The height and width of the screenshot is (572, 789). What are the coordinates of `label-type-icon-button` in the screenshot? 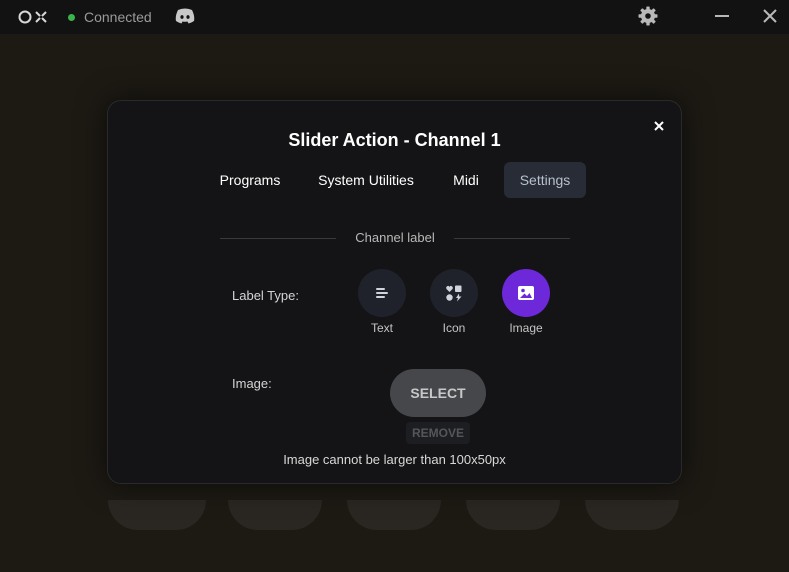 It's located at (454, 293).